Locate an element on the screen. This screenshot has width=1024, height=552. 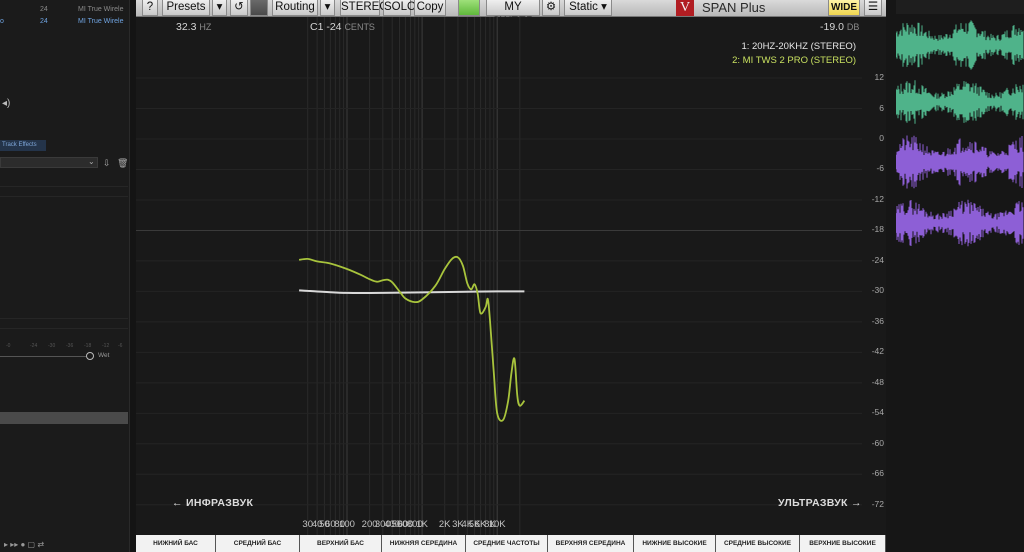
routing-arrow-button: ▾ is located at coordinates (327, 8).